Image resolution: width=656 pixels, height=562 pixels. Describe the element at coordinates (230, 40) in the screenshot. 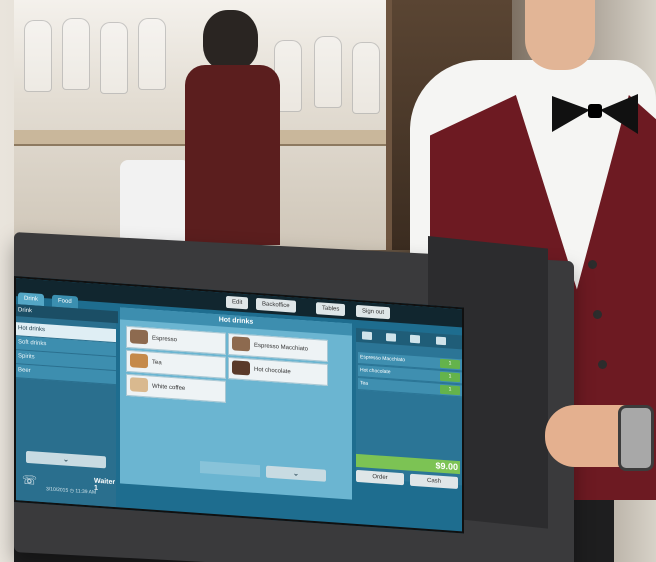

I see `background-person-head` at that location.